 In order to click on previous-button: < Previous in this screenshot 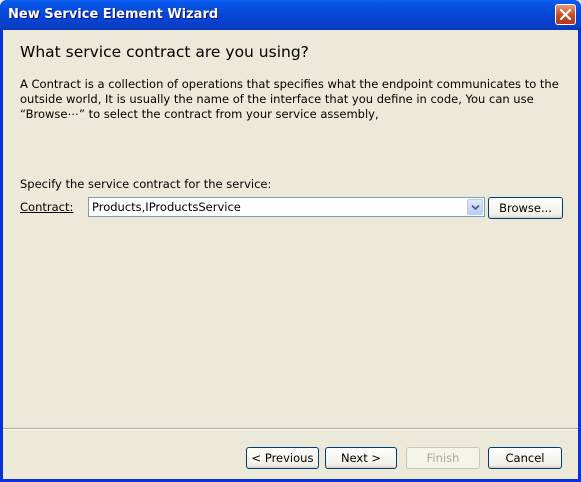, I will do `click(282, 458)`.